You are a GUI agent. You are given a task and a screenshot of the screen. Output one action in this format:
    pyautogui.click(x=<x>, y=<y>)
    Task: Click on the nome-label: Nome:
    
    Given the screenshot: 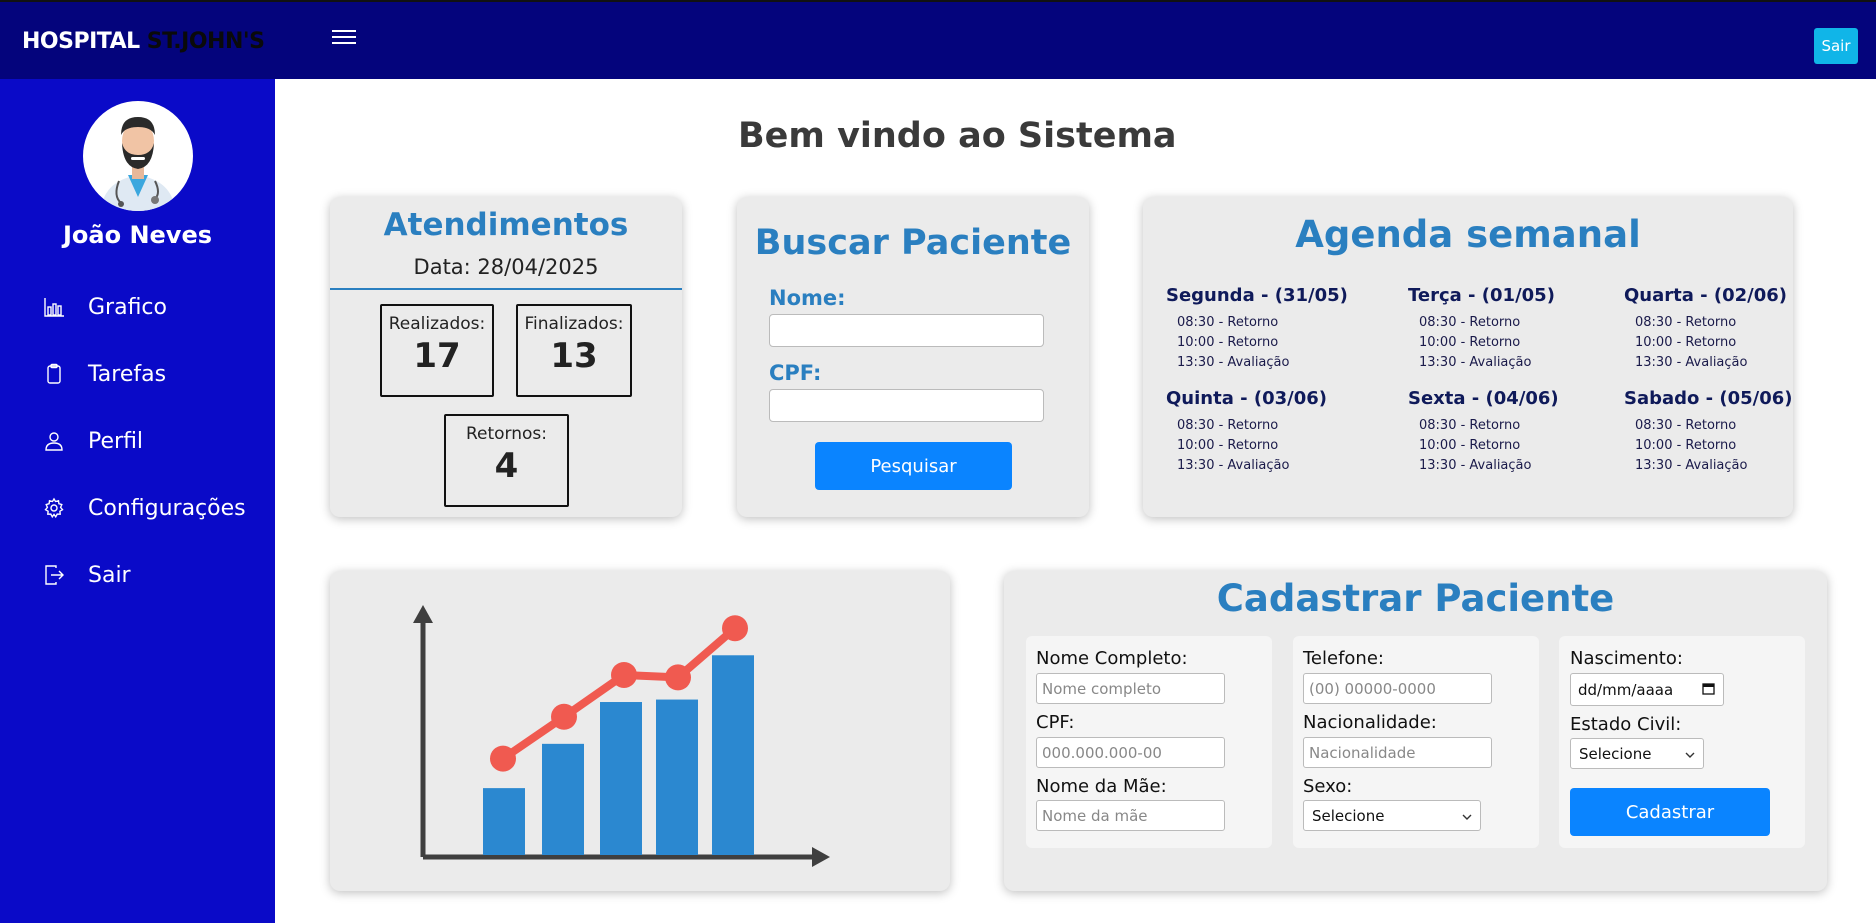 What is the action you would take?
    pyautogui.click(x=807, y=298)
    